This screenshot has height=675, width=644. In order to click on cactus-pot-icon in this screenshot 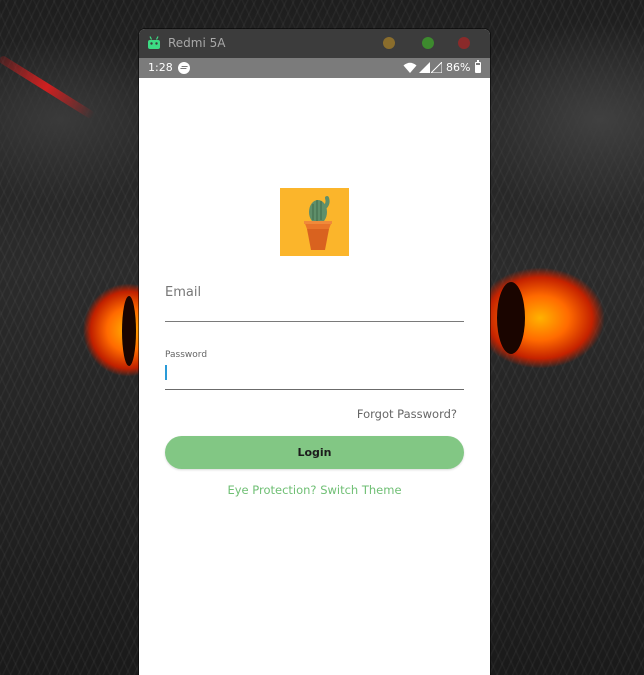, I will do `click(314, 222)`.